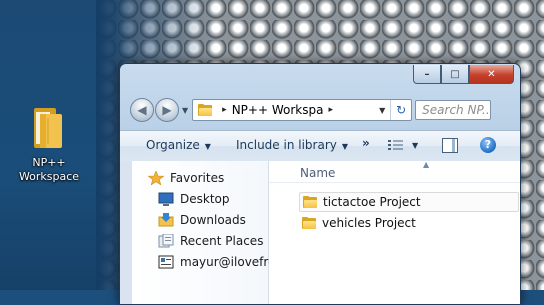 The image size is (544, 305). I want to click on sort-ascending-icon: ▲, so click(426, 164).